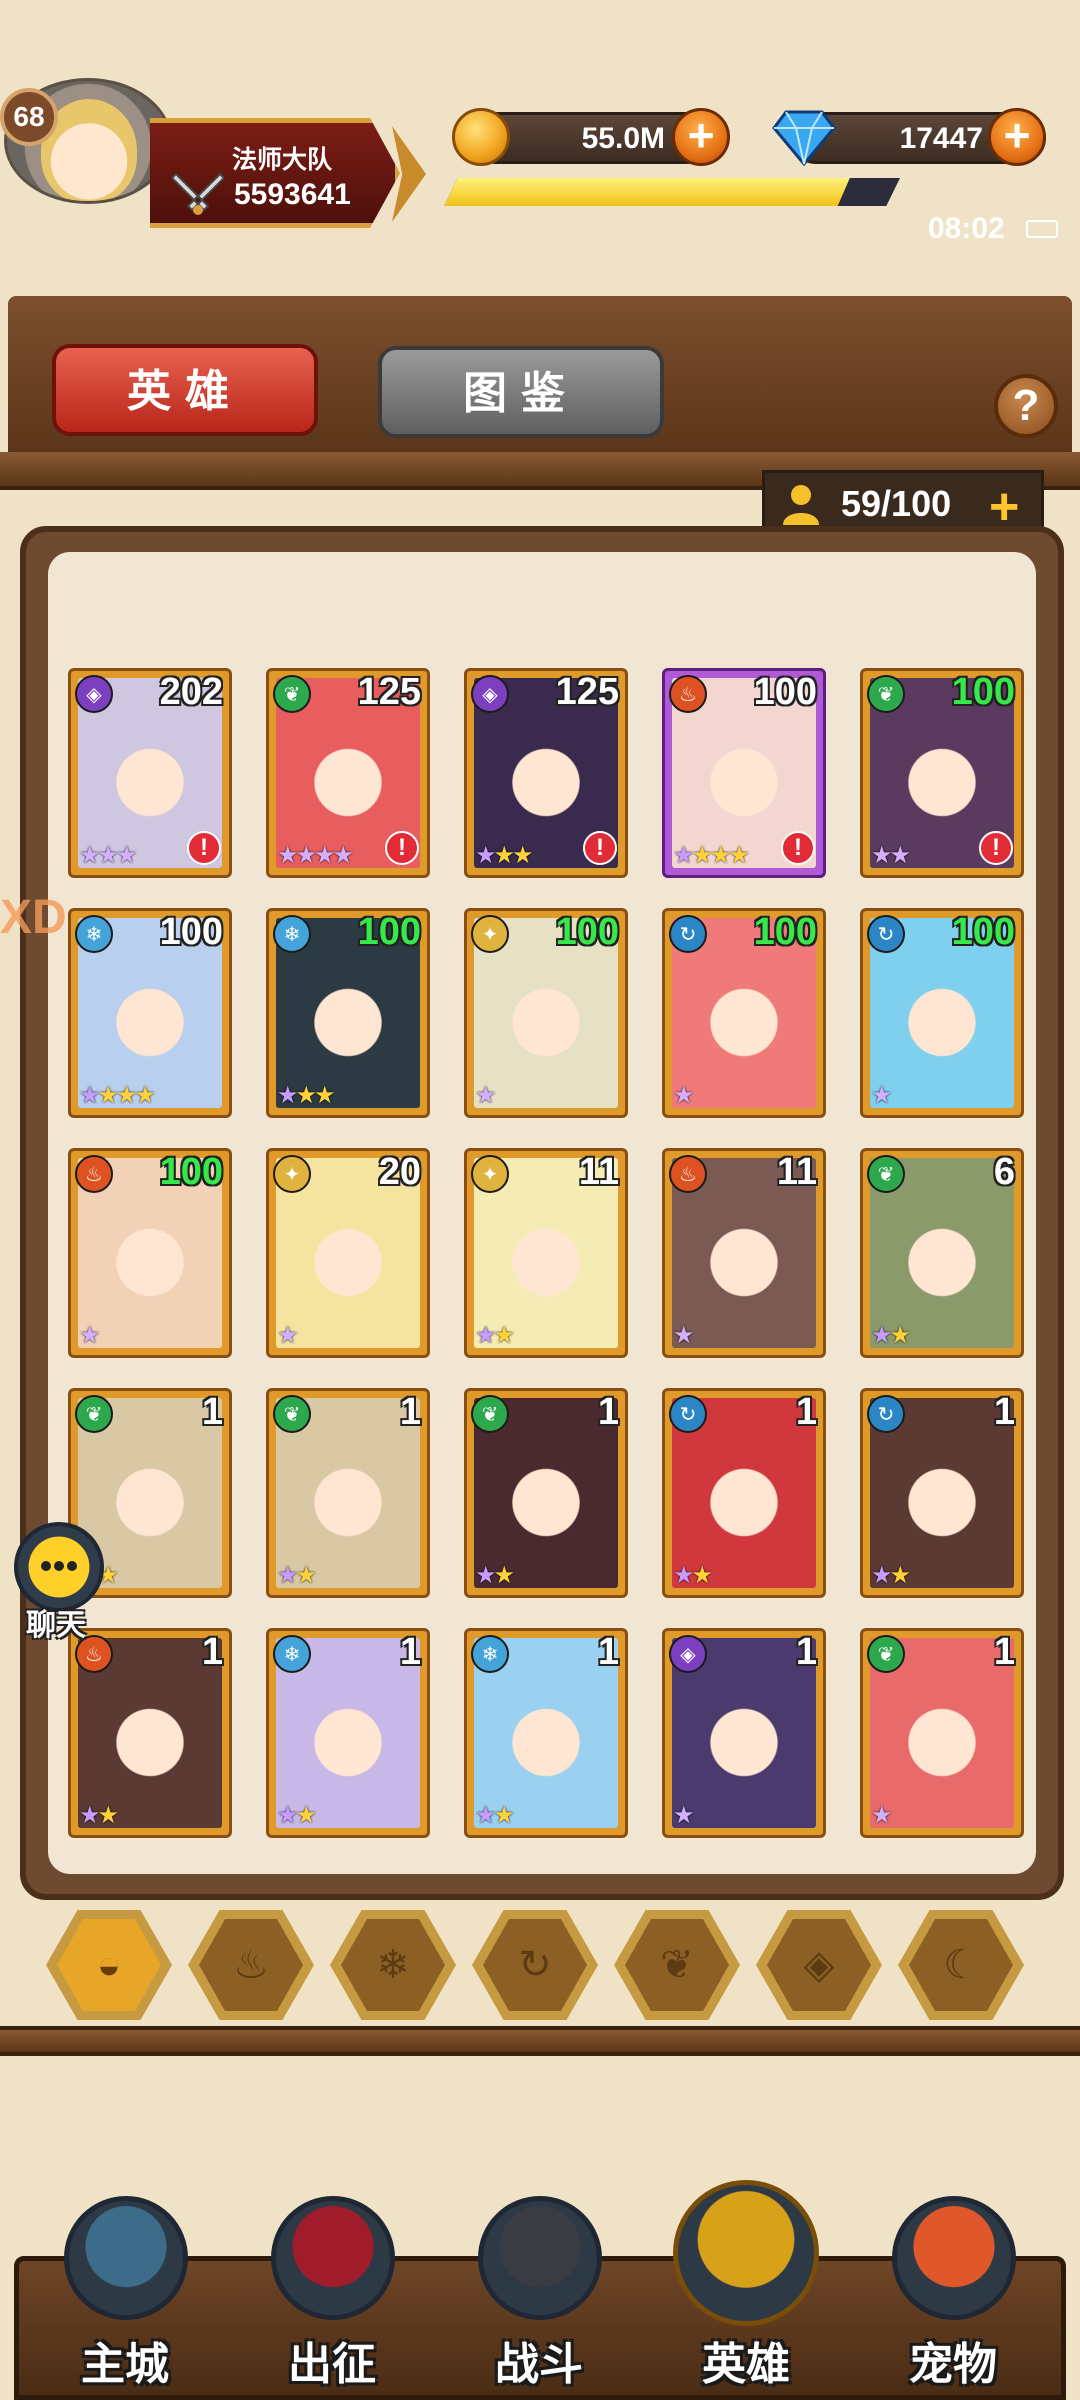 The height and width of the screenshot is (2400, 1080). What do you see at coordinates (546, 1013) in the screenshot?
I see `hero-card: ✦ 100 ★` at bounding box center [546, 1013].